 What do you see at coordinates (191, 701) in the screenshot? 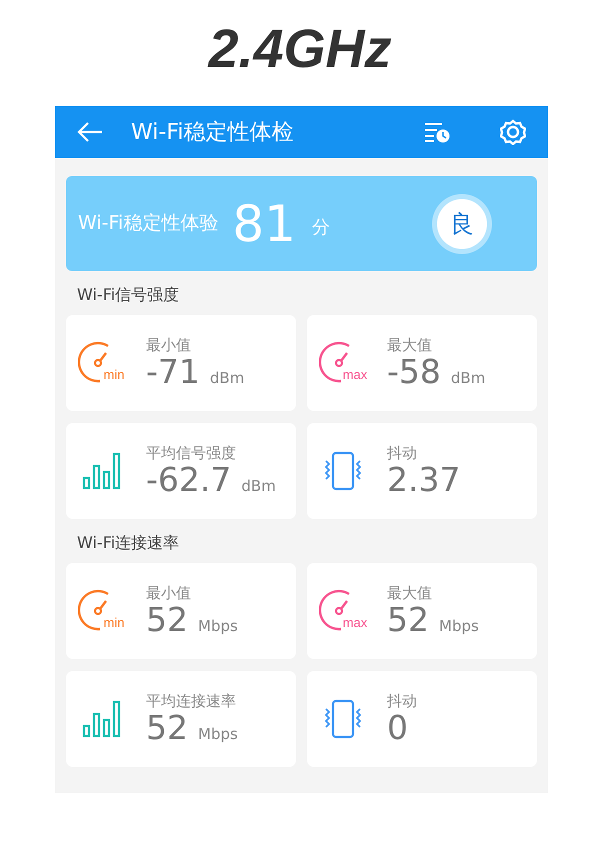
I see `metric-label: 平均连接速率` at bounding box center [191, 701].